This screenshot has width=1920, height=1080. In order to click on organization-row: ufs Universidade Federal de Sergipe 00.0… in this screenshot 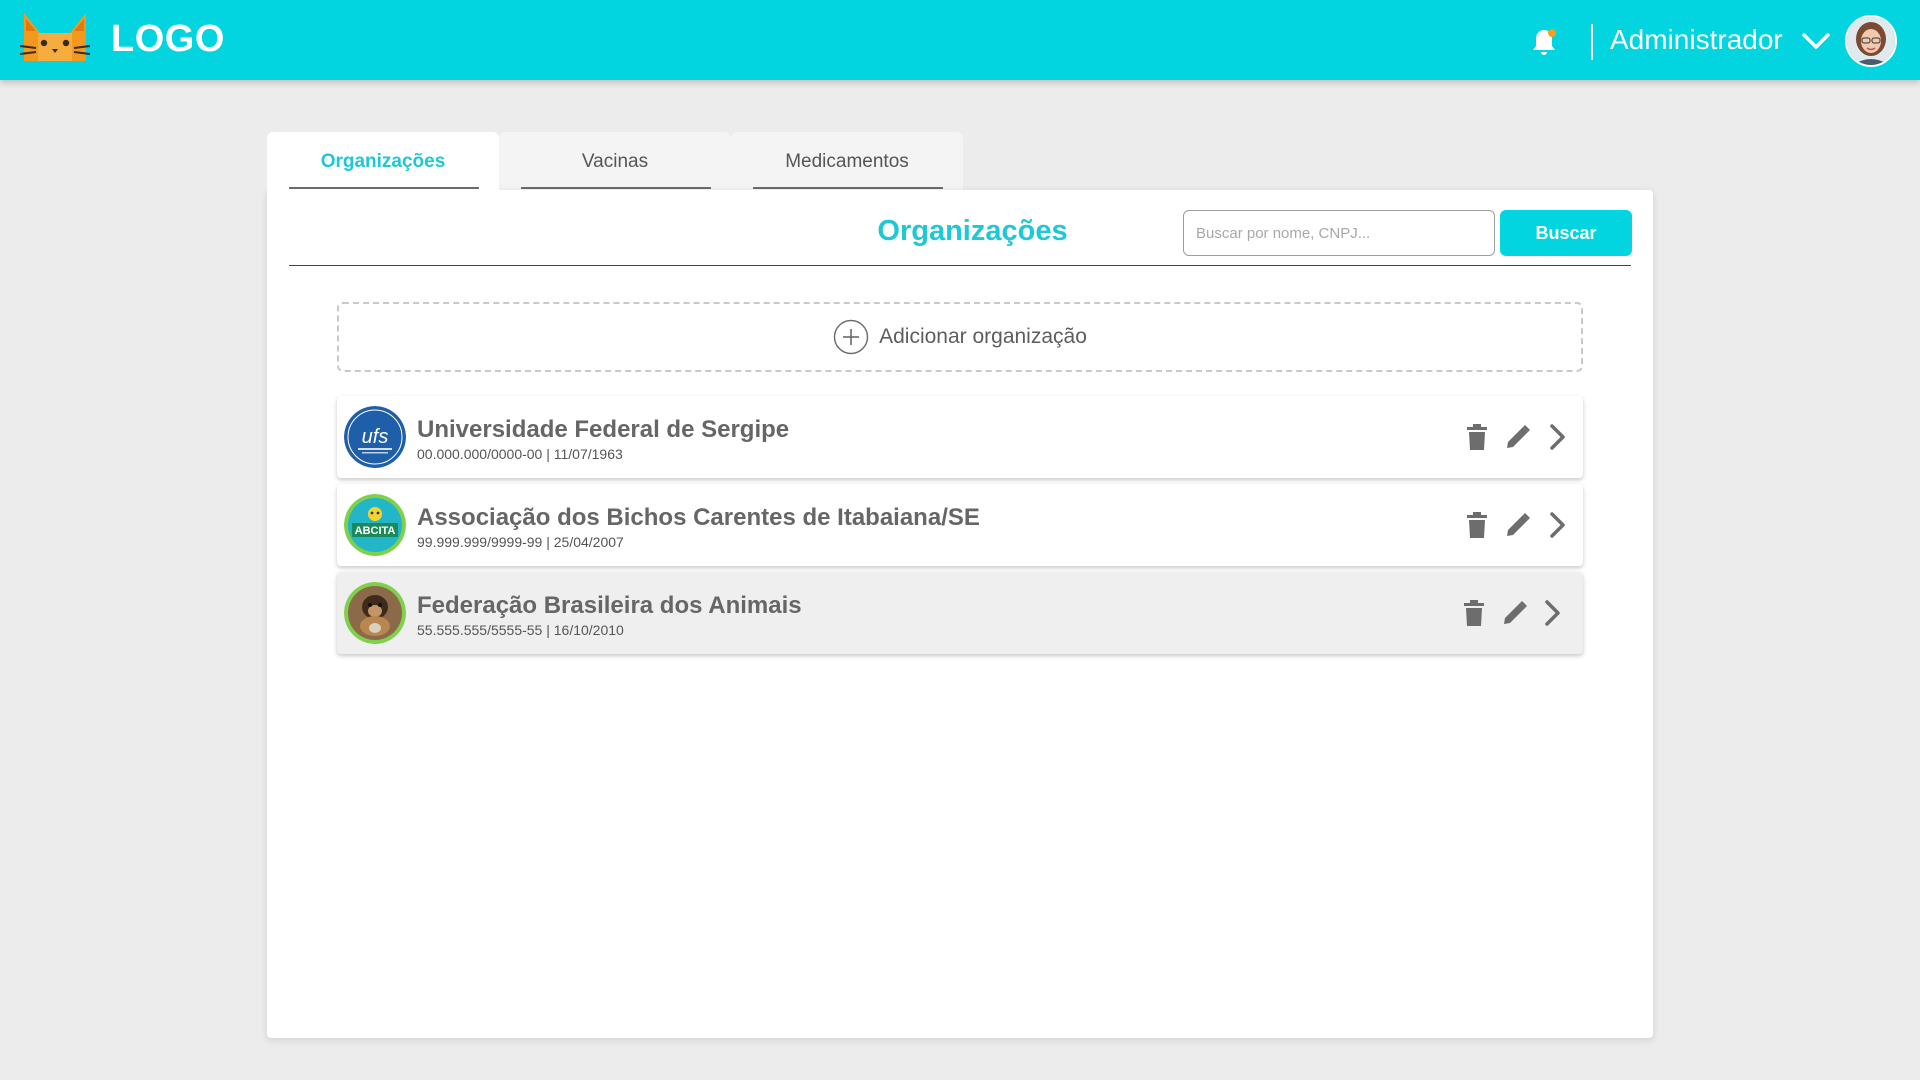, I will do `click(960, 437)`.